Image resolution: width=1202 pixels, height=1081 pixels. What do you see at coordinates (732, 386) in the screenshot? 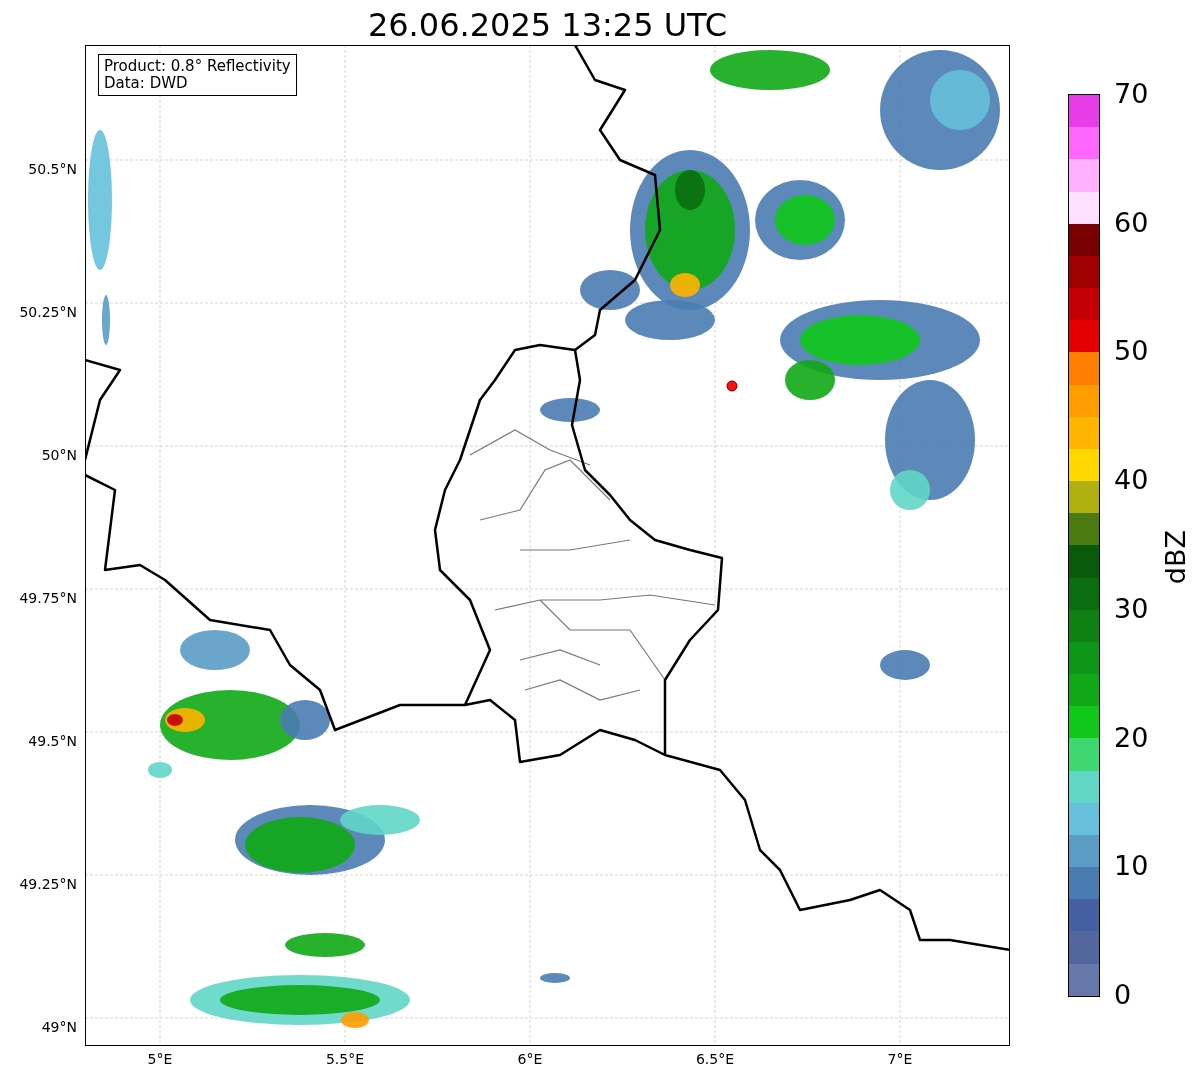
I see `location-marker` at bounding box center [732, 386].